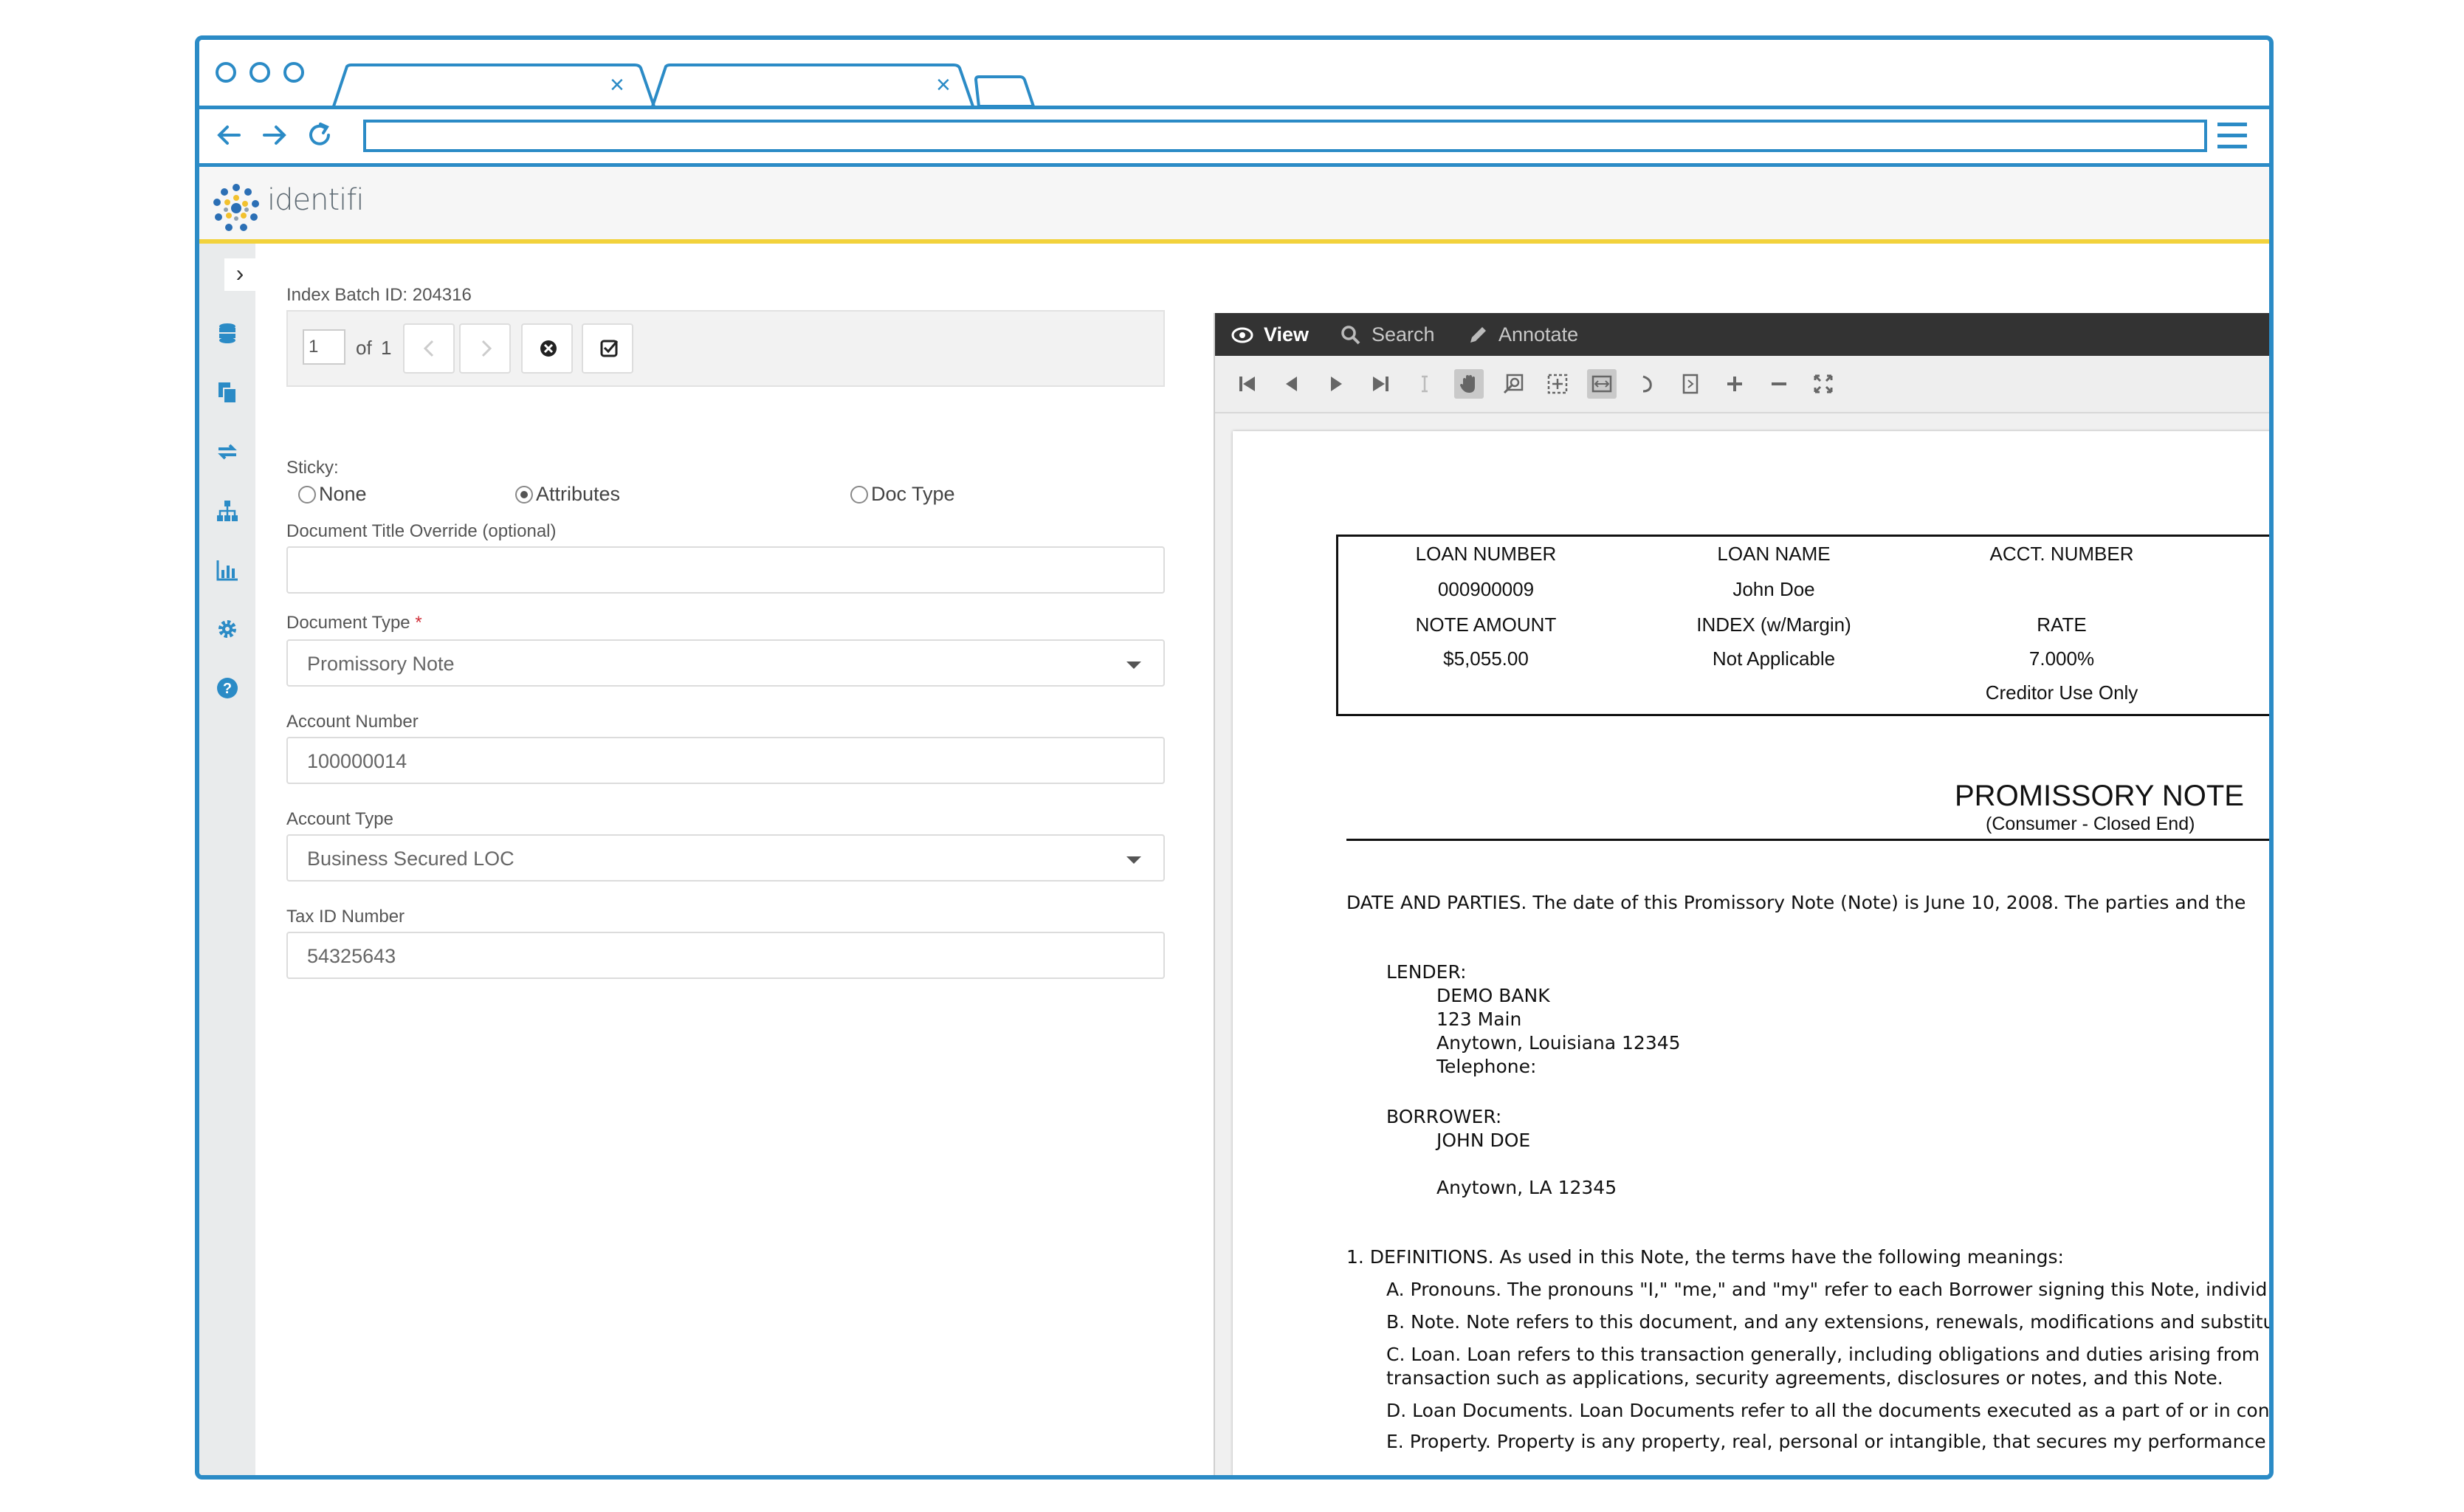  I want to click on database-icon, so click(227, 333).